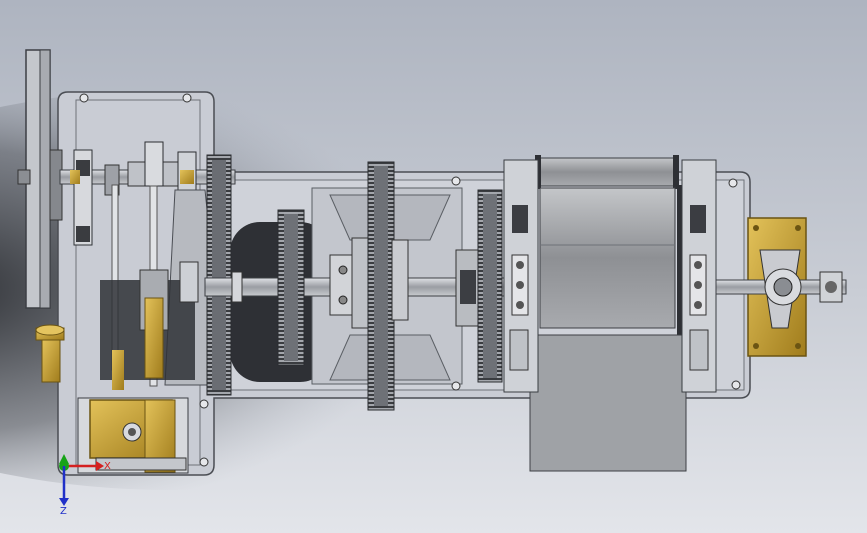  Describe the element at coordinates (219, 275) in the screenshot. I see `engine-spur-gear` at that location.